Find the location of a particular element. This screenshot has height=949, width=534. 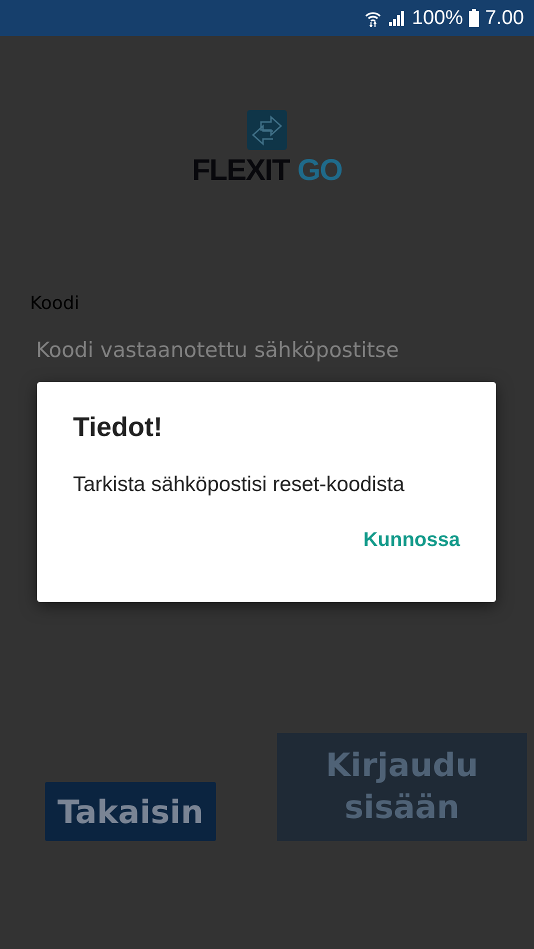

logo-text: GO is located at coordinates (319, 171).